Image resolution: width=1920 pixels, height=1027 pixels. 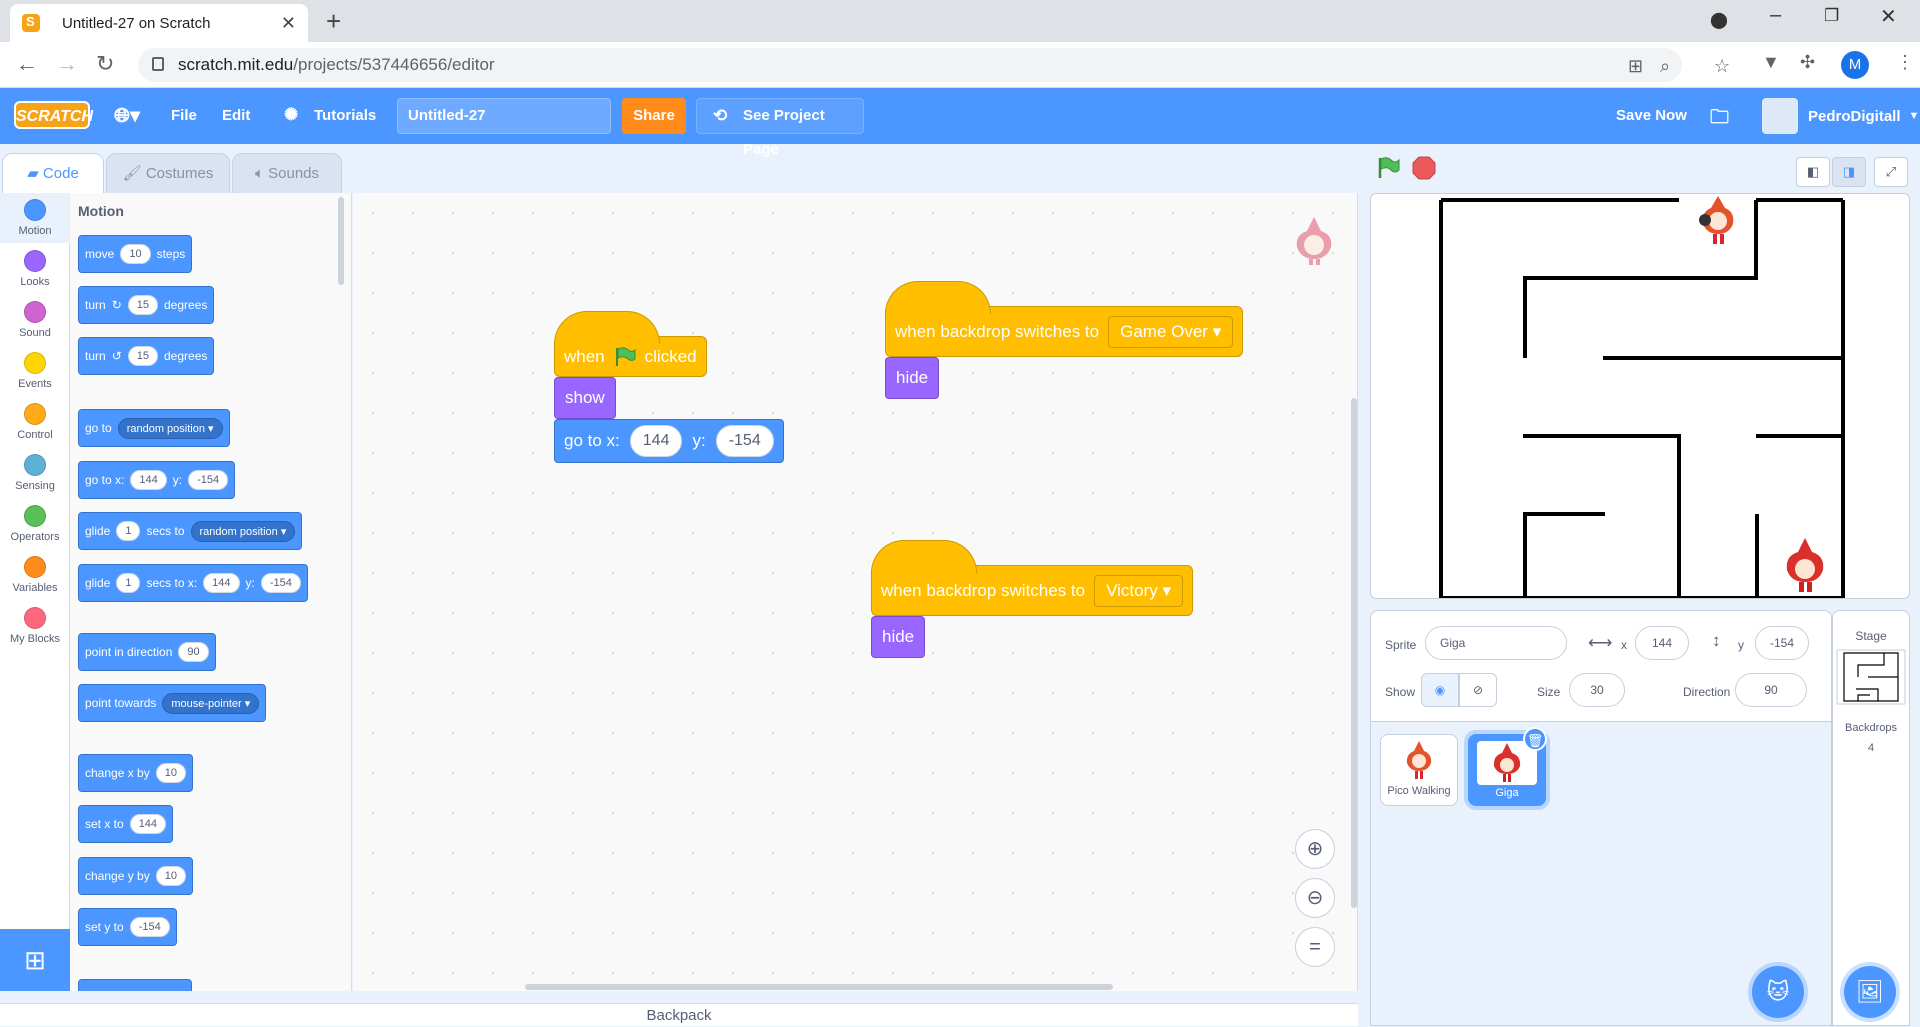 What do you see at coordinates (184, 115) in the screenshot?
I see `file-menu: File` at bounding box center [184, 115].